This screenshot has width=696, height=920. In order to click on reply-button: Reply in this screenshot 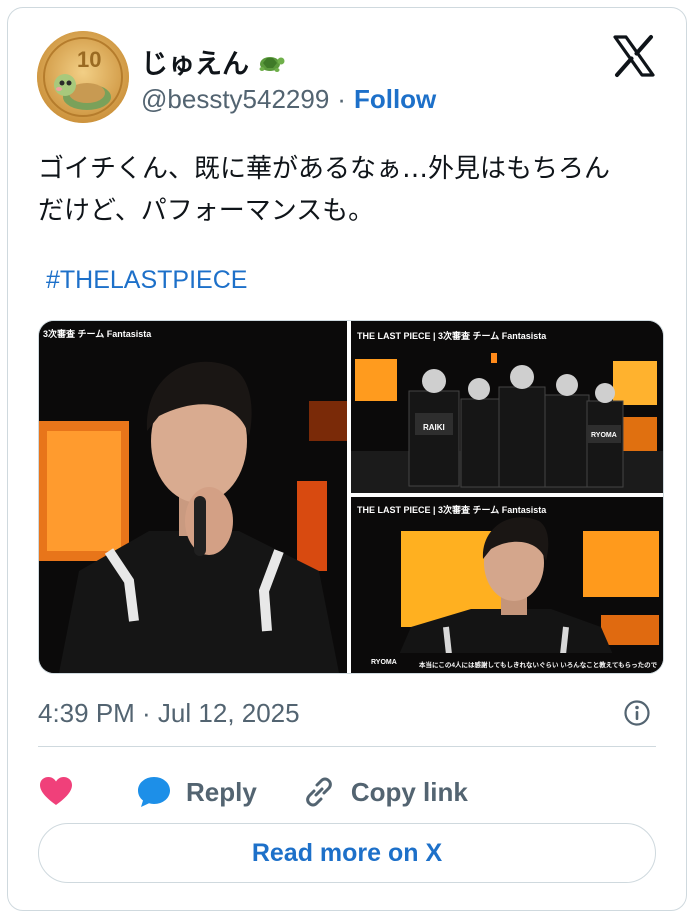, I will do `click(196, 792)`.